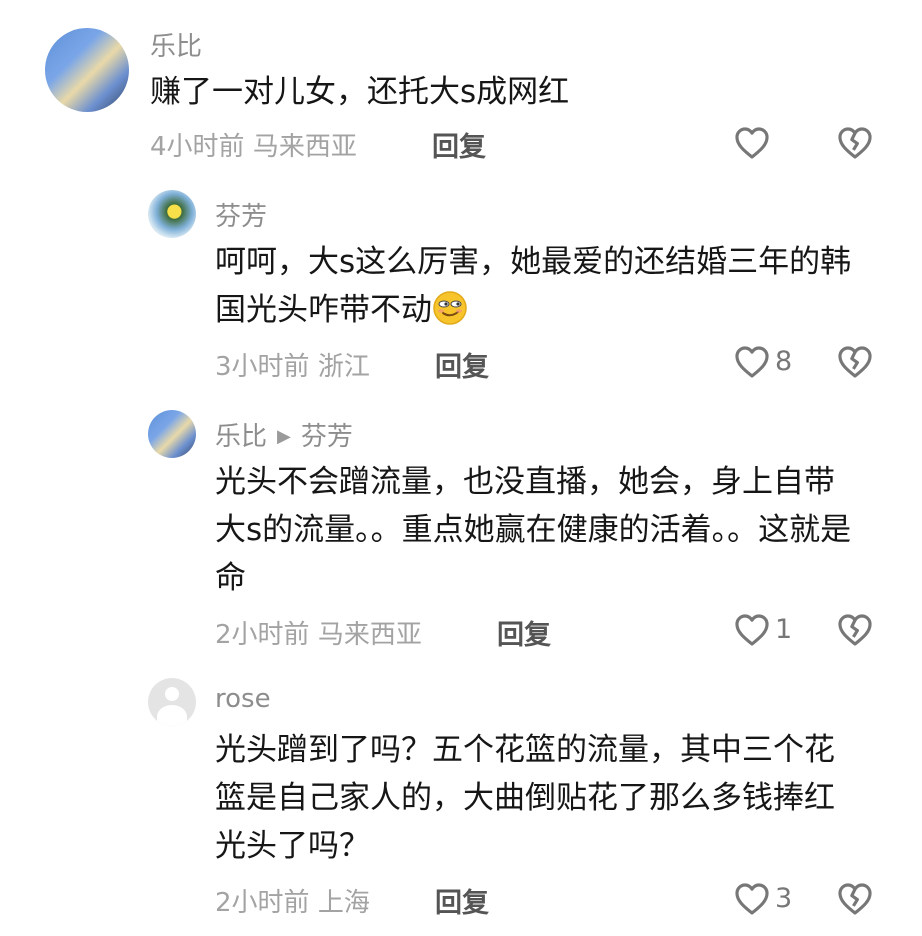 This screenshot has height=936, width=922. What do you see at coordinates (172, 694) in the screenshot?
I see `default-avatar-head` at bounding box center [172, 694].